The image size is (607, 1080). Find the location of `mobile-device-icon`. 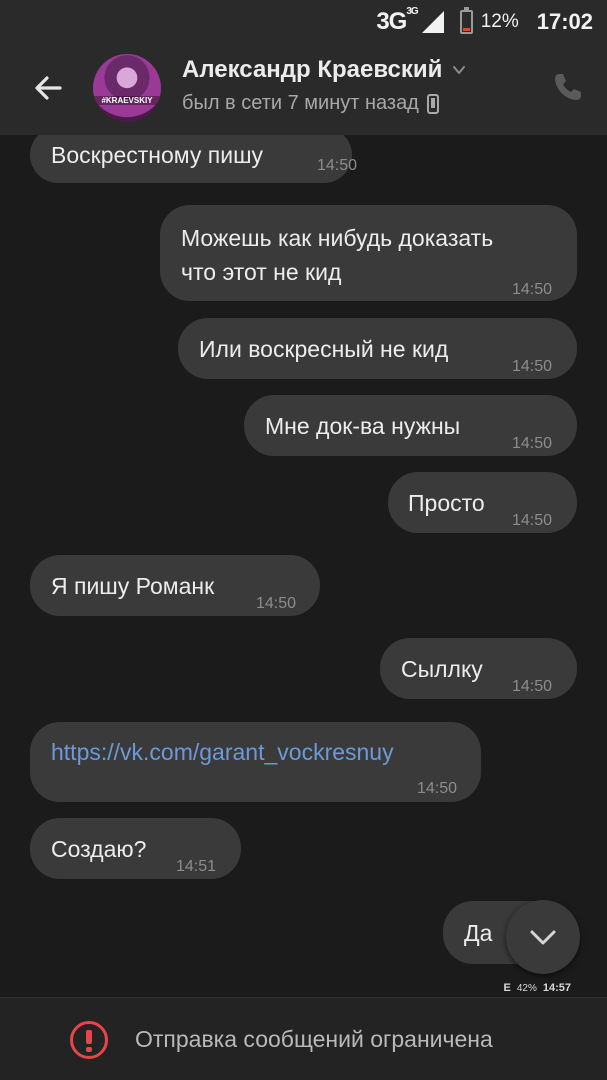

mobile-device-icon is located at coordinates (432, 103).